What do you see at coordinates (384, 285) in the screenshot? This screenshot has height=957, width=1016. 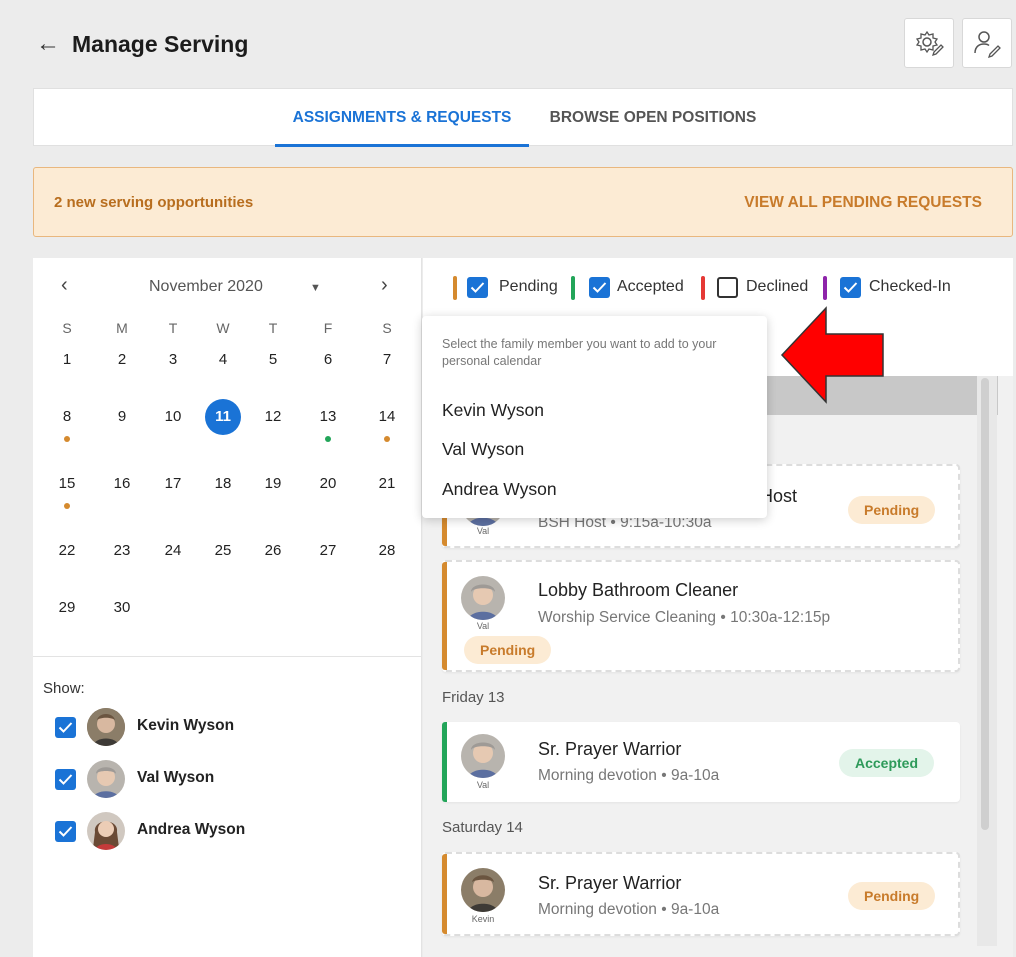 I see `chevron-right-icon: ›` at bounding box center [384, 285].